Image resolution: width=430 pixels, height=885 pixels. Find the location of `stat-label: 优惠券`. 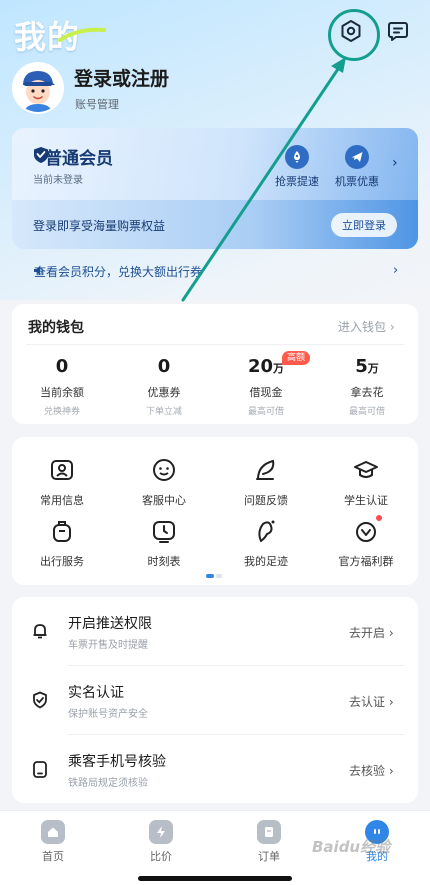

stat-label: 优惠券 is located at coordinates (164, 392).